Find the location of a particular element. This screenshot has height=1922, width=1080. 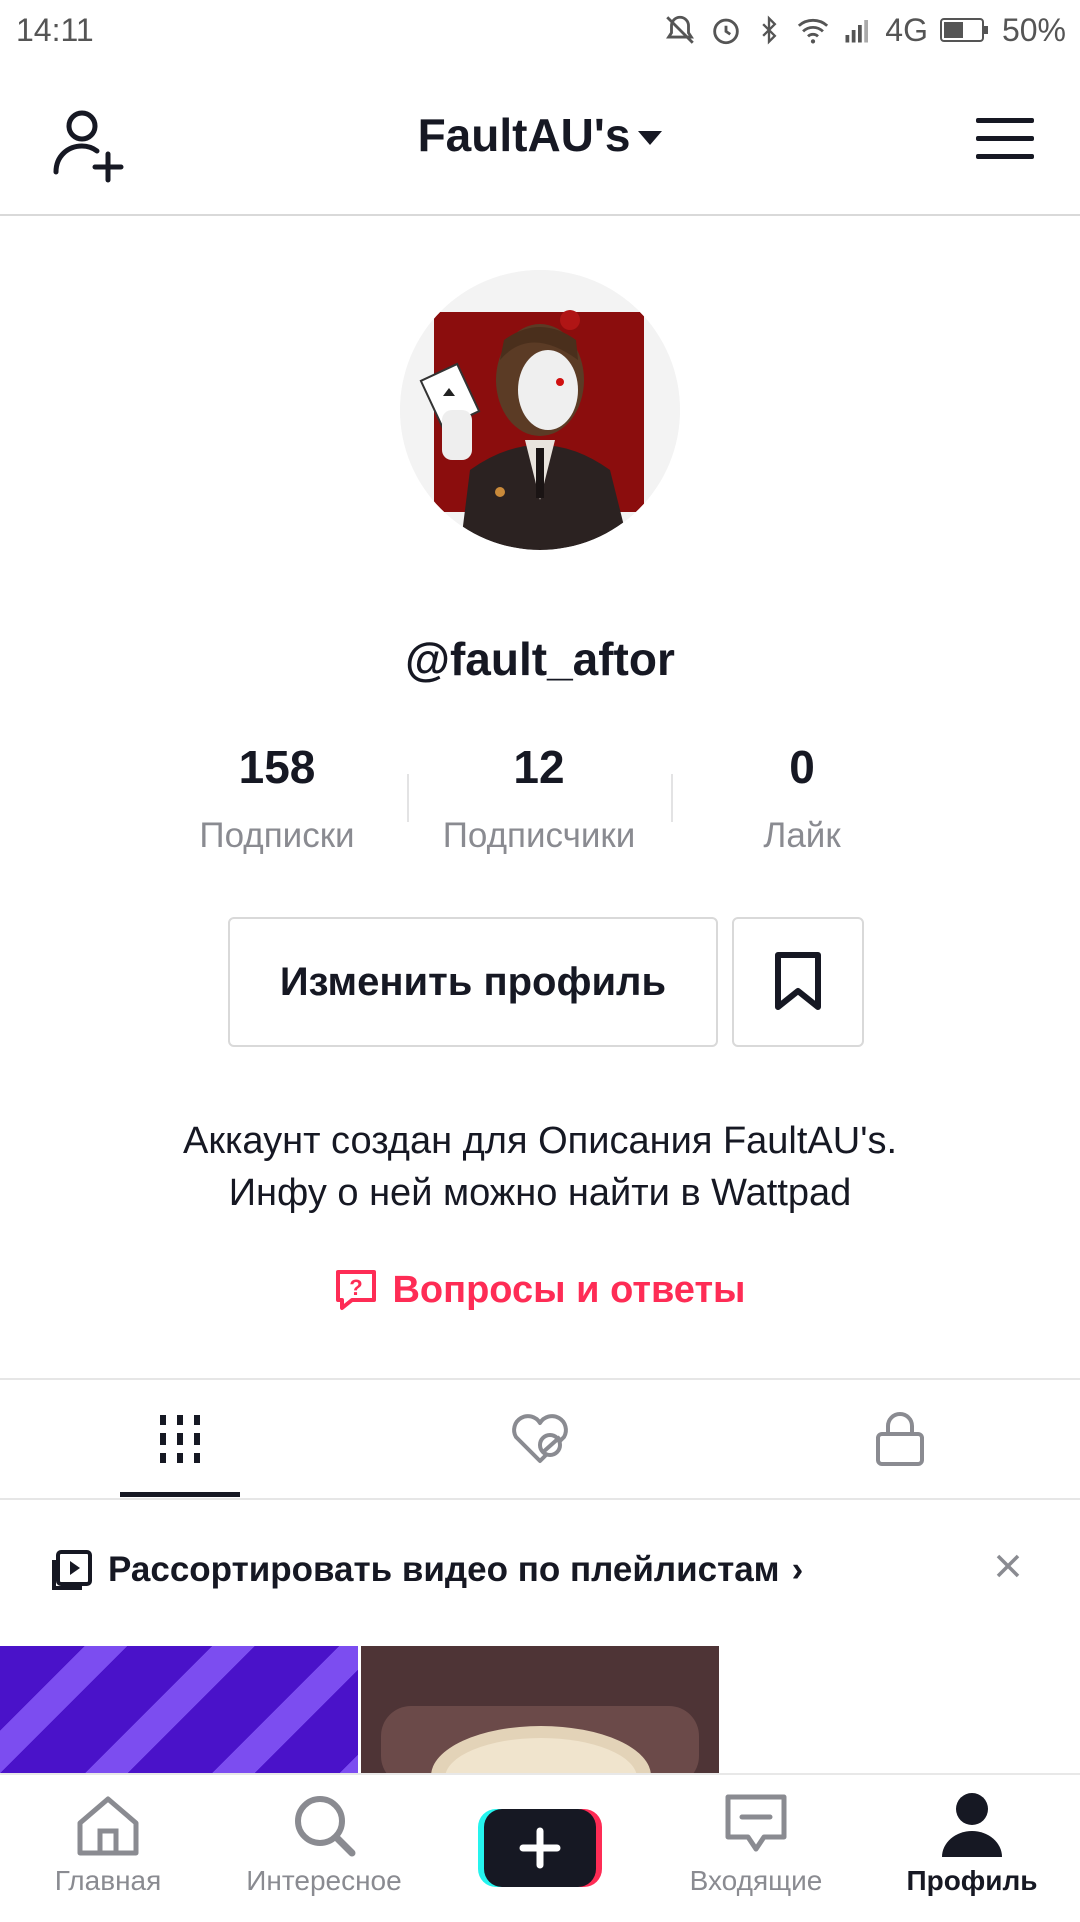

following-stat: 158 Подписки is located at coordinates (277, 798).